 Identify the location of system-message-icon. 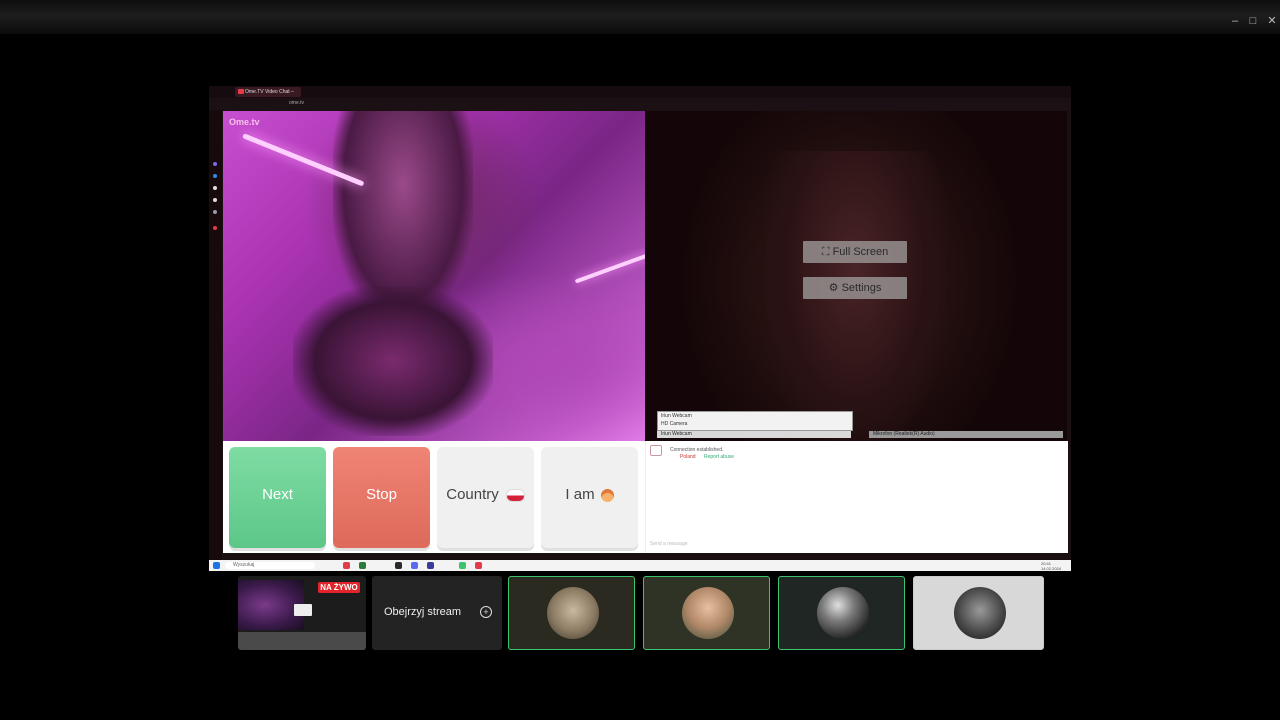
(656, 450).